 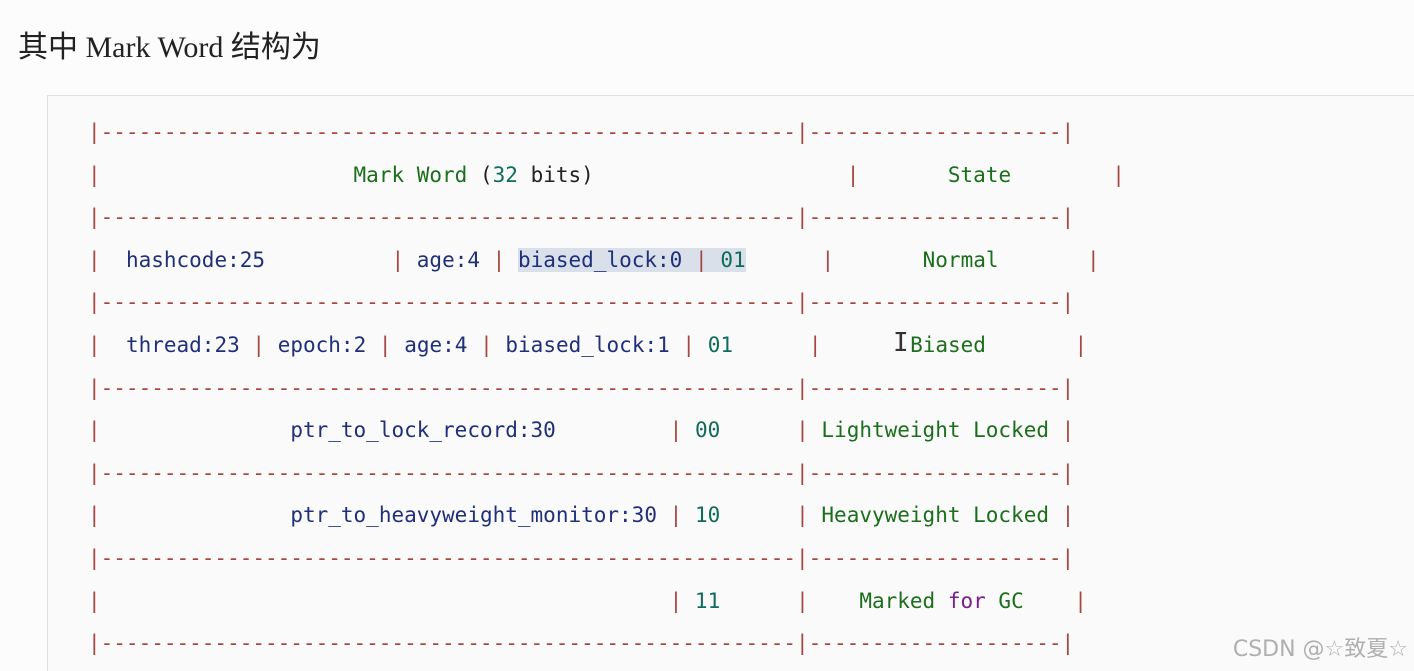 What do you see at coordinates (587, 600) in the screenshot?
I see `table-row-gc: | | 11 | Marked for GC |` at bounding box center [587, 600].